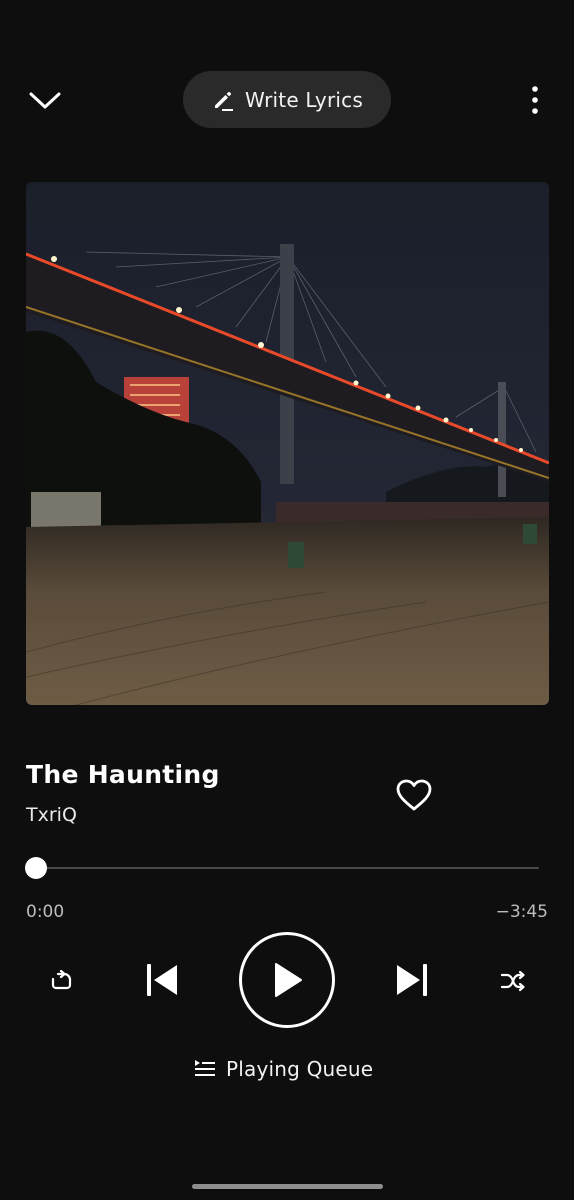 The width and height of the screenshot is (574, 1200). Describe the element at coordinates (521, 912) in the screenshot. I see `remaining-time: −3:45` at that location.